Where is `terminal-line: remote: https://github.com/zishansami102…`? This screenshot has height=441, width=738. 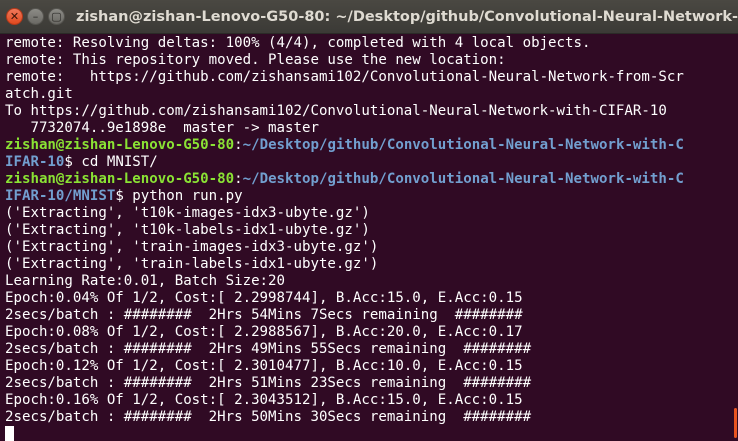 terminal-line: remote: https://github.com/zishansami102… is located at coordinates (344, 77).